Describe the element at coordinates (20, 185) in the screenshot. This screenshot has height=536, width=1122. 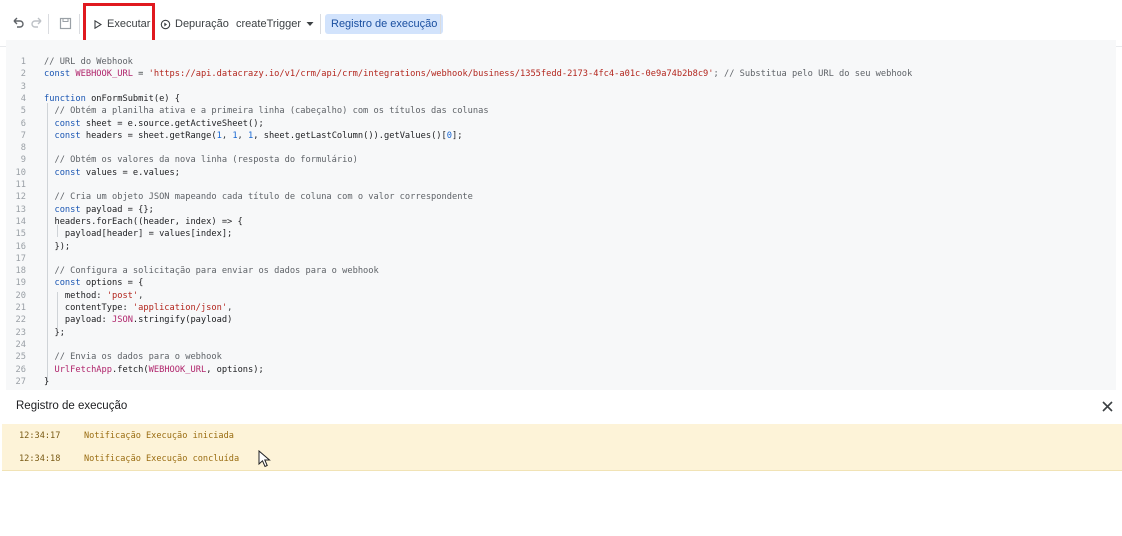
I see `line-number: 11` at that location.